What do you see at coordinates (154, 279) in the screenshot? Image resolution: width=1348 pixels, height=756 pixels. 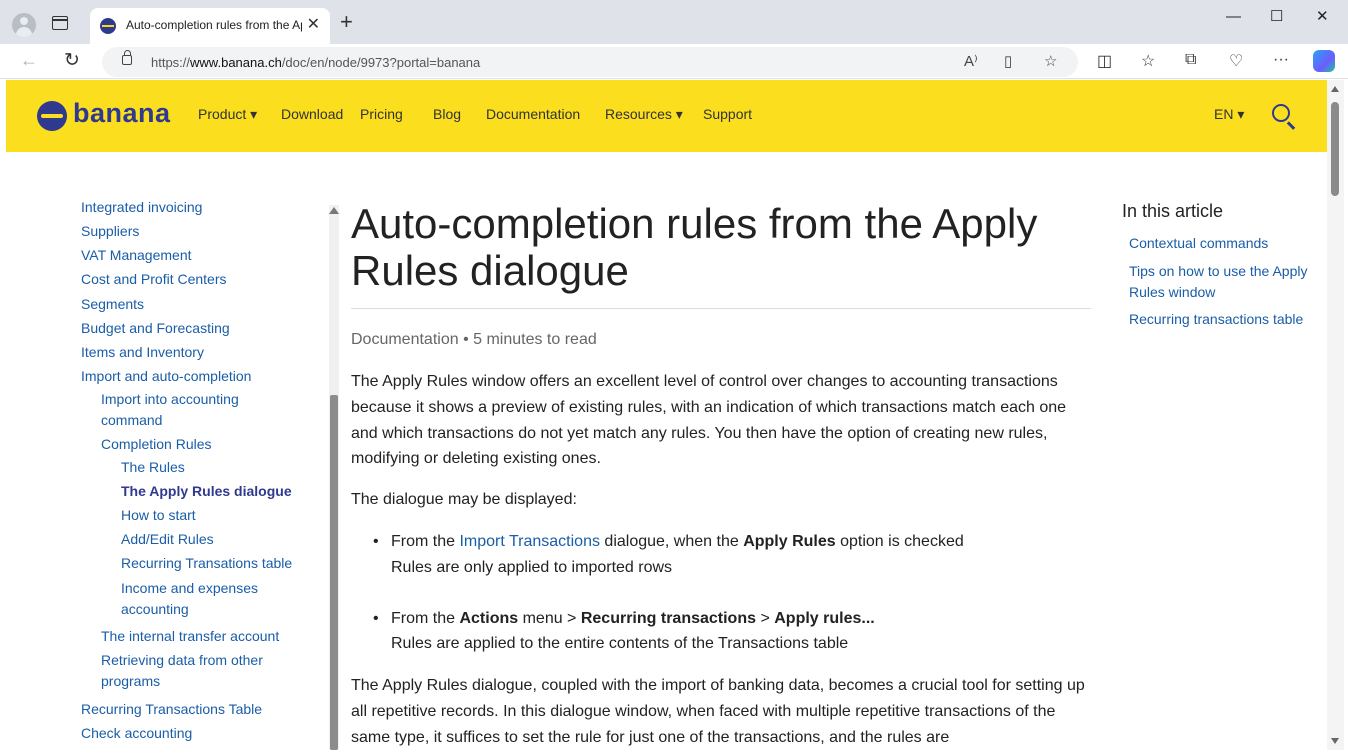 I see `sidebar-item-cost-profit-centers: Cost and Profit Centers` at bounding box center [154, 279].